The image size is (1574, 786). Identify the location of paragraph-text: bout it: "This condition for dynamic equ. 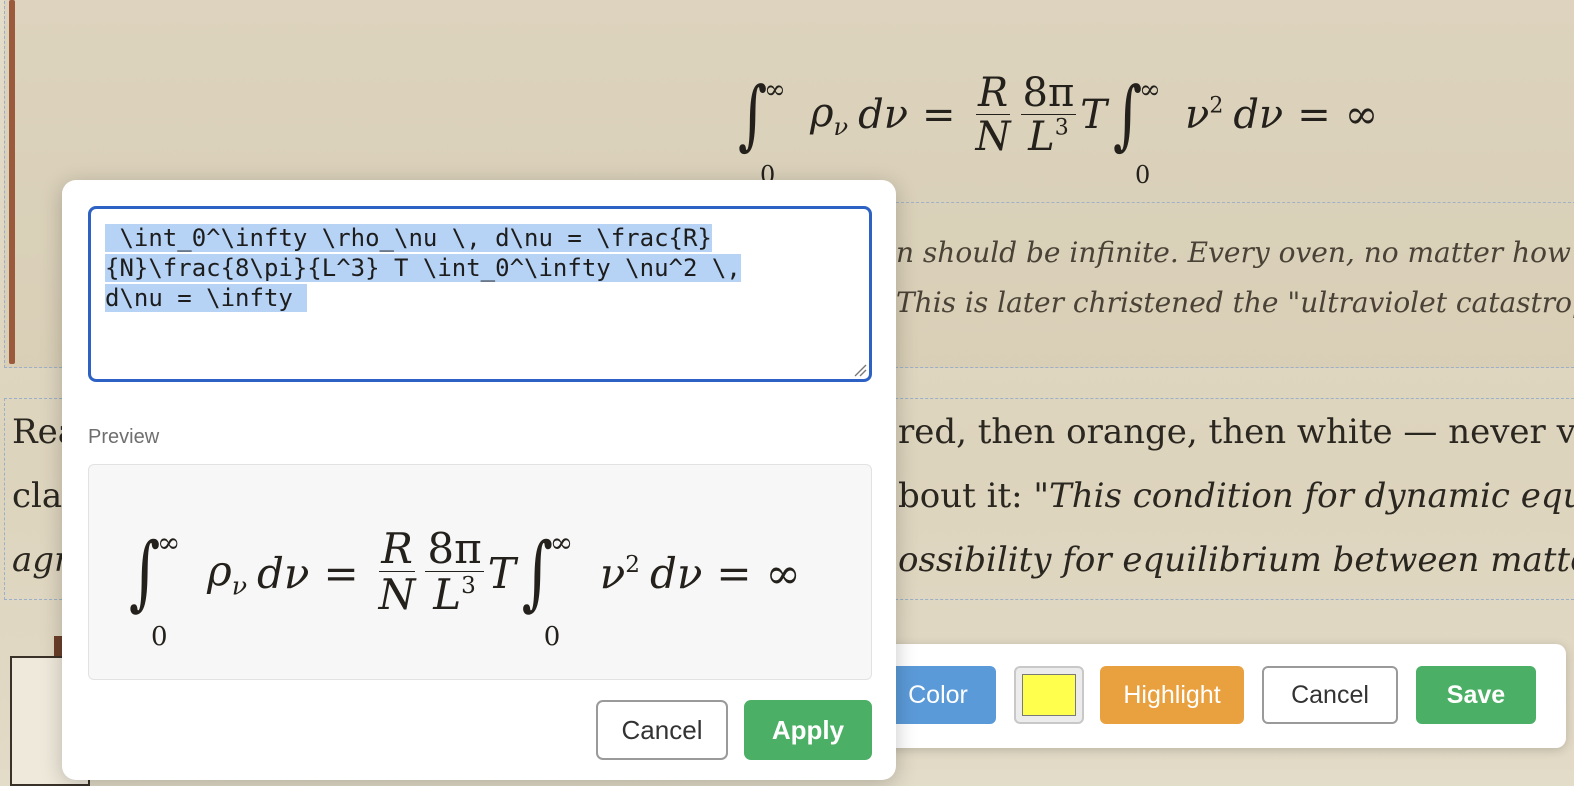
(1236, 496).